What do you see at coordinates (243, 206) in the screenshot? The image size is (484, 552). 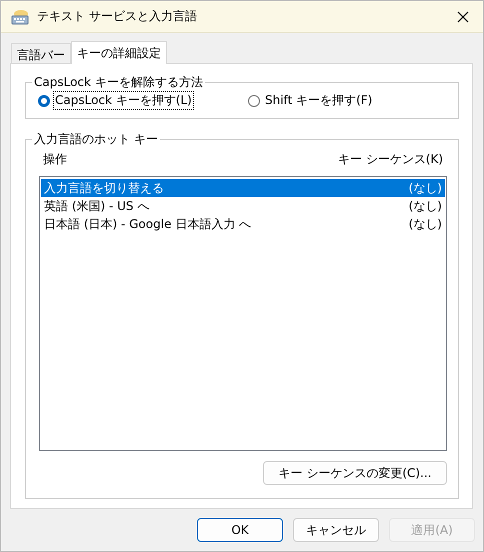 I see `list-row: 英語 (米国) - US へ (なし)` at bounding box center [243, 206].